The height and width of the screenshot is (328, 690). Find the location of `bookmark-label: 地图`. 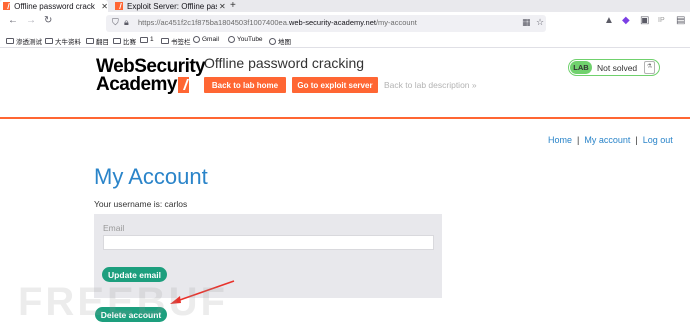

bookmark-label: 地图 is located at coordinates (284, 42).